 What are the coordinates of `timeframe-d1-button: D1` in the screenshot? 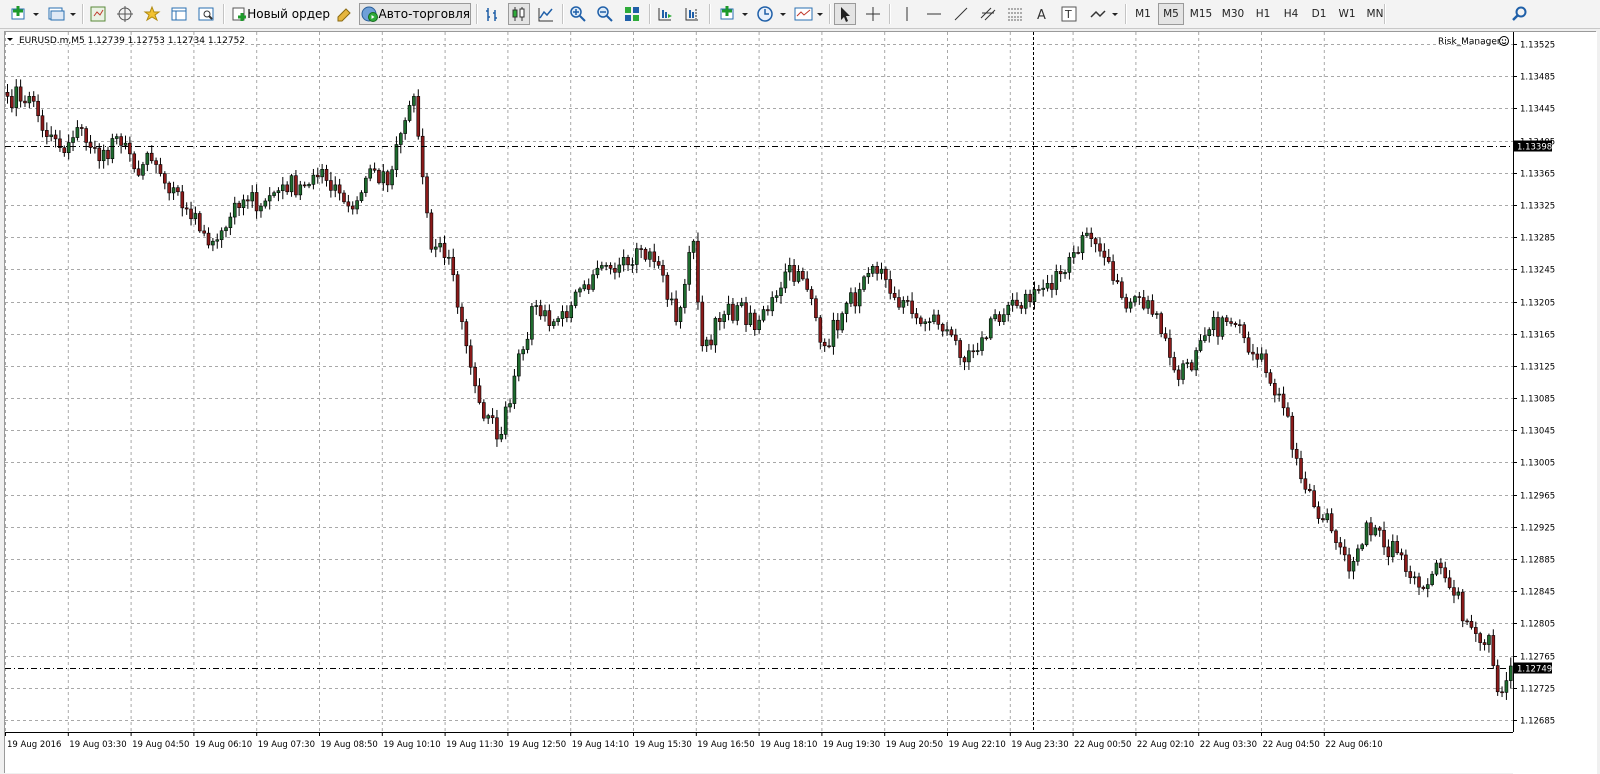 It's located at (1319, 14).